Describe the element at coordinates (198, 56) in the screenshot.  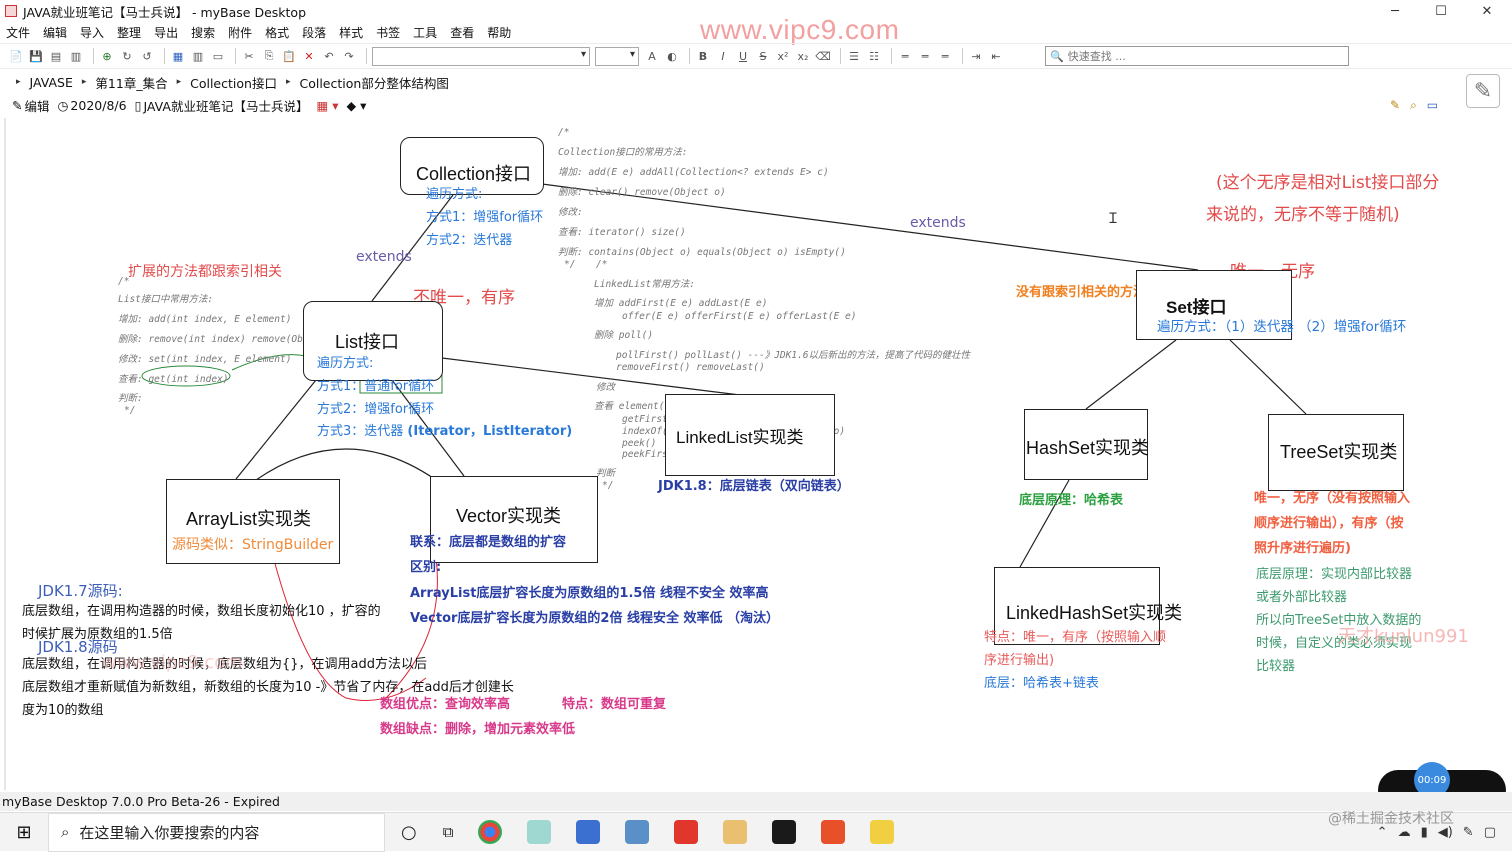
I see `split-view-icon: ▥` at that location.